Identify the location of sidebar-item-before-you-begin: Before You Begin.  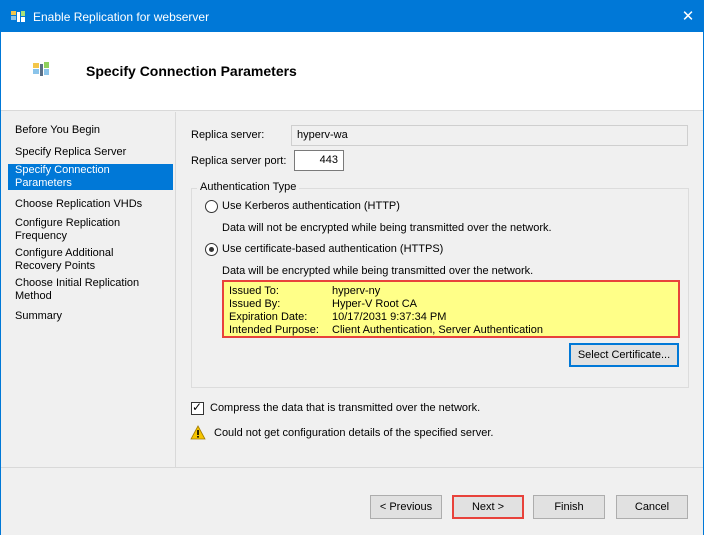
(90, 130).